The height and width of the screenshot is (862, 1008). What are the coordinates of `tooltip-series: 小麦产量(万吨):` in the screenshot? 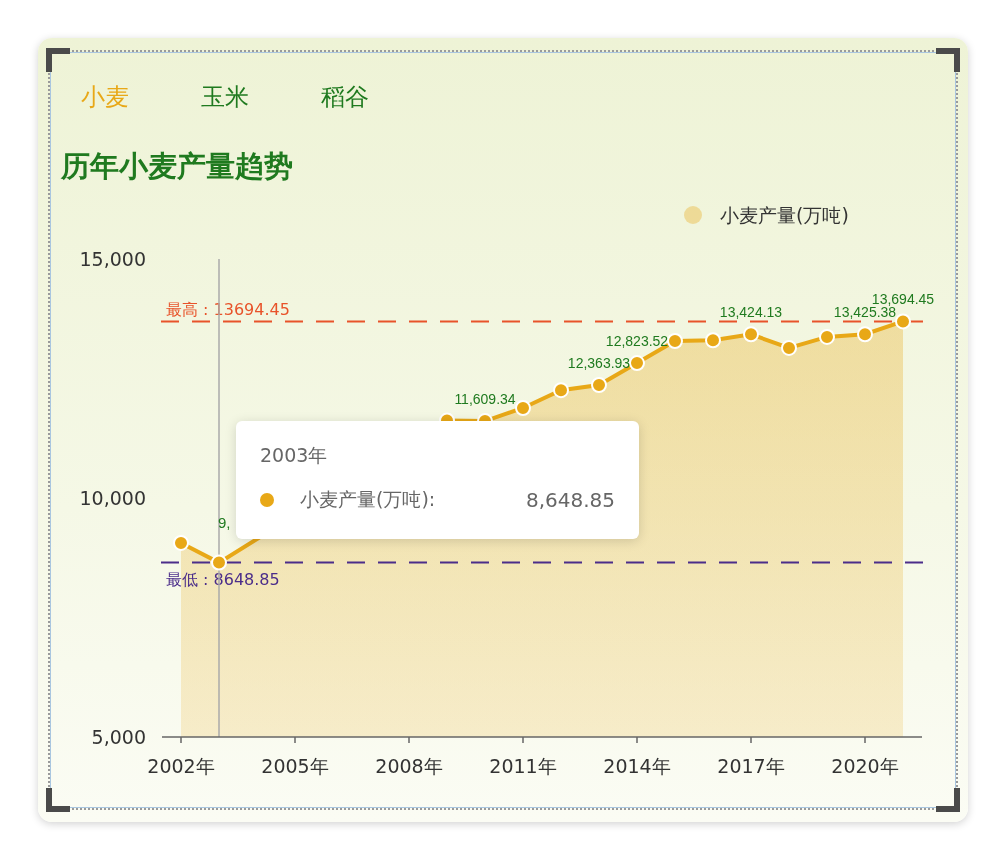 It's located at (368, 499).